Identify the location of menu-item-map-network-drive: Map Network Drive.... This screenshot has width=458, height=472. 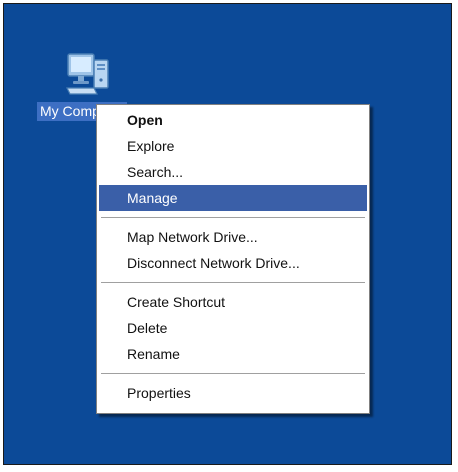
(233, 237).